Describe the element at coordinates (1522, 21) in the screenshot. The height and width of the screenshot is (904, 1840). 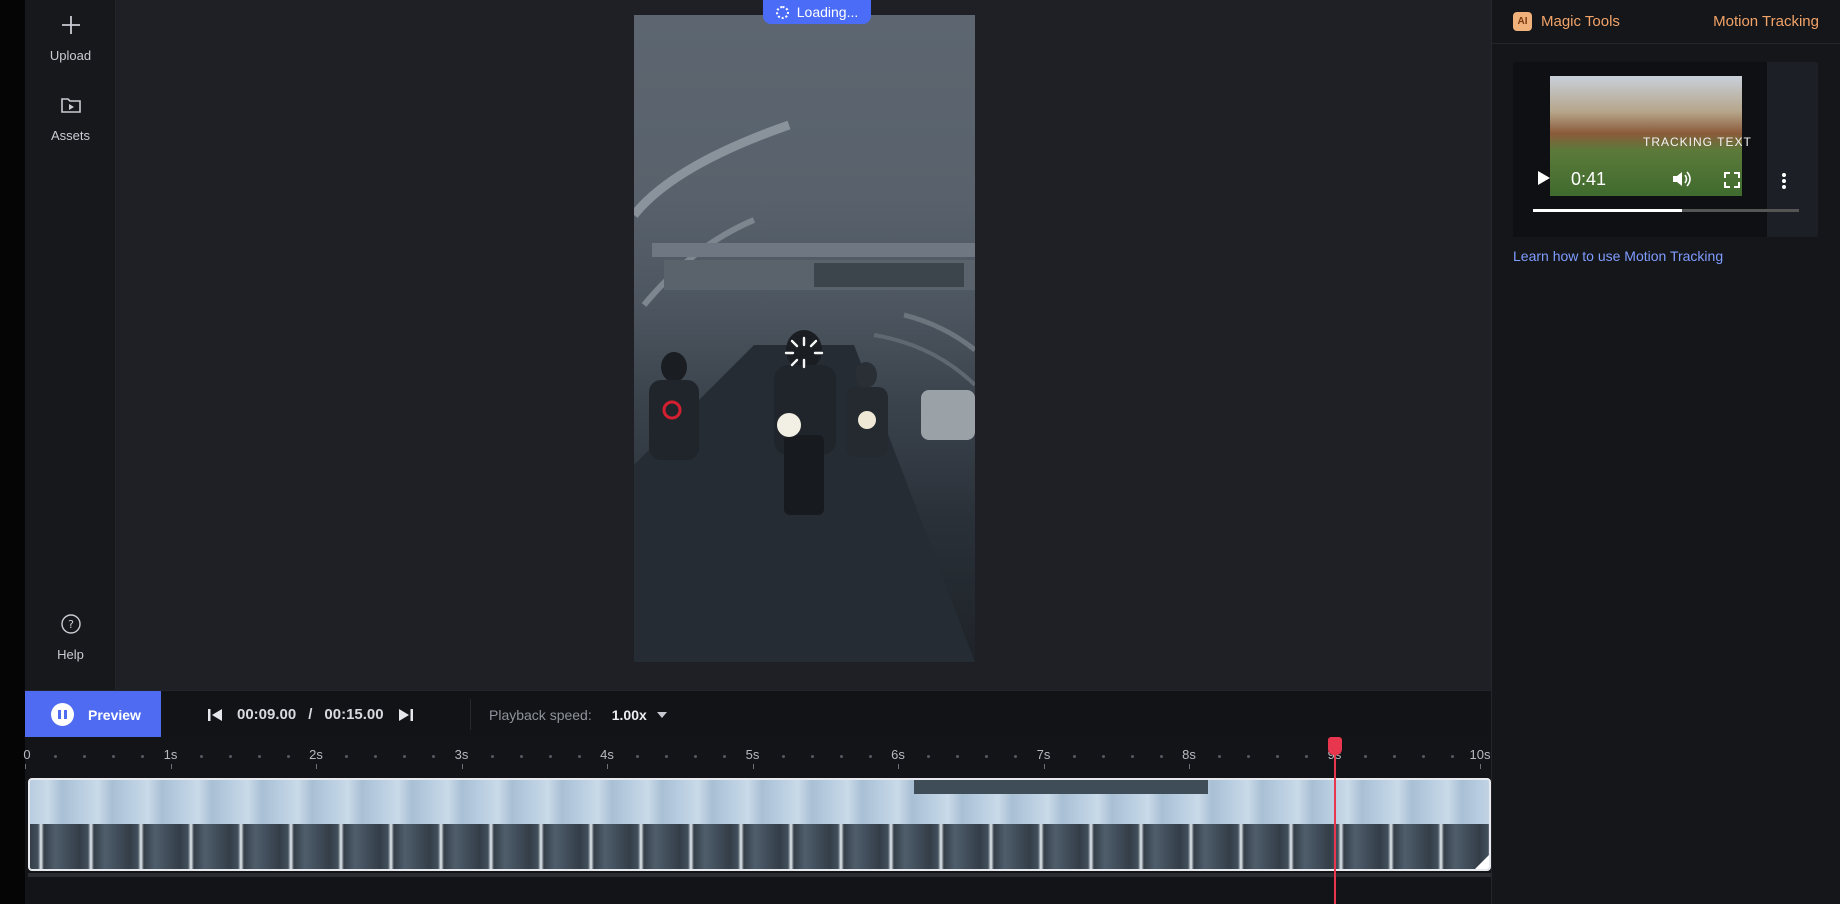
I see `ai-icon: AI` at that location.